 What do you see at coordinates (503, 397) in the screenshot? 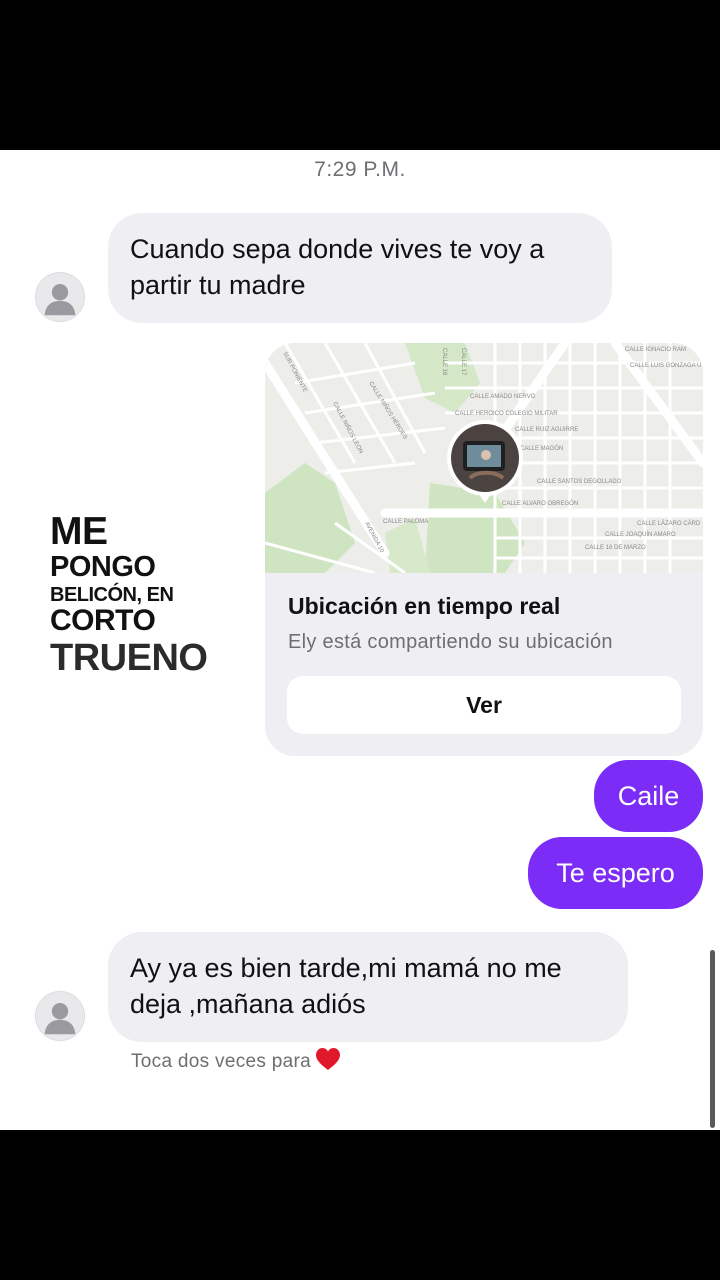
I see `map-label: CALLE AMADO NERVO` at bounding box center [503, 397].